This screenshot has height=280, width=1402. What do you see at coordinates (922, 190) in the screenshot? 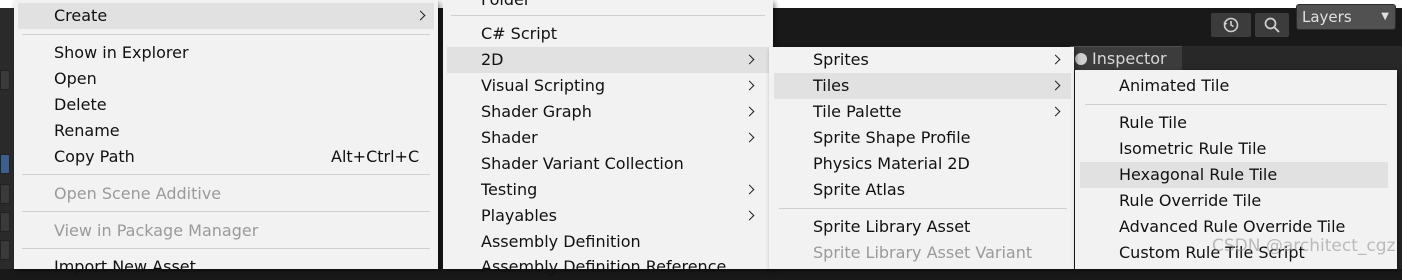
I see `menu-item-sprite-atlas: Sprite Atlas` at bounding box center [922, 190].